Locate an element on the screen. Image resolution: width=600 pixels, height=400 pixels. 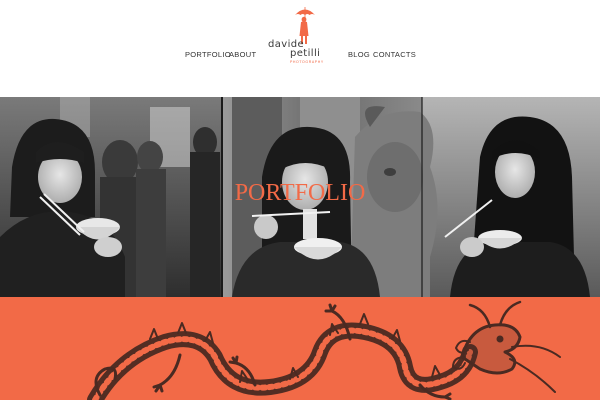
site-logo: davide petilli PHOTOGRAPHY is located at coordinates (304, 37).